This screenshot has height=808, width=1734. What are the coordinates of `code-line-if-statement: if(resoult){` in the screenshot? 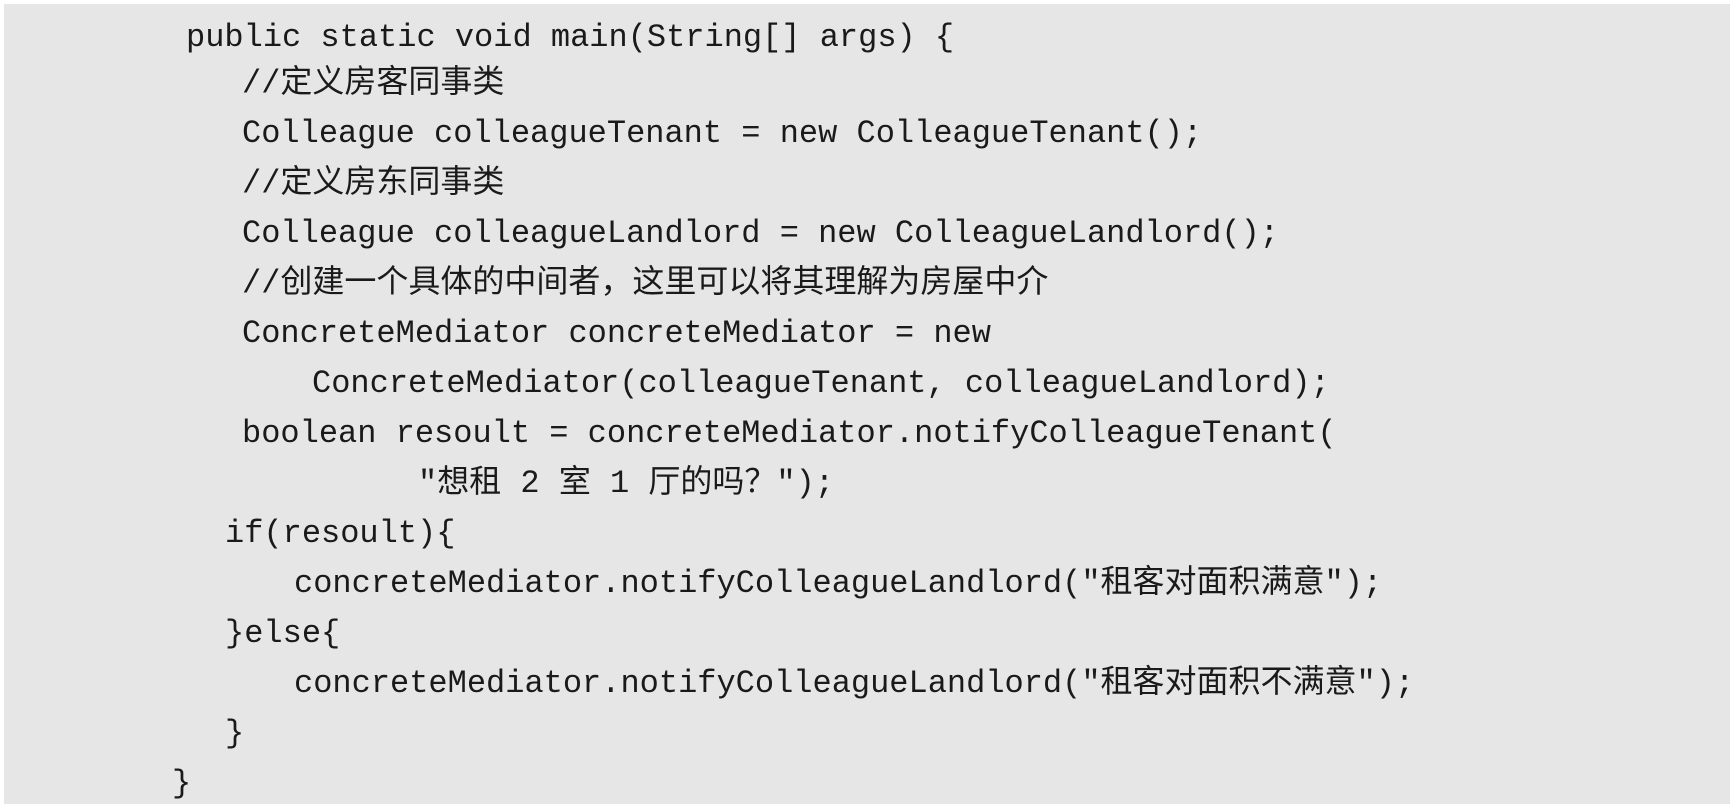 It's located at (340, 533).